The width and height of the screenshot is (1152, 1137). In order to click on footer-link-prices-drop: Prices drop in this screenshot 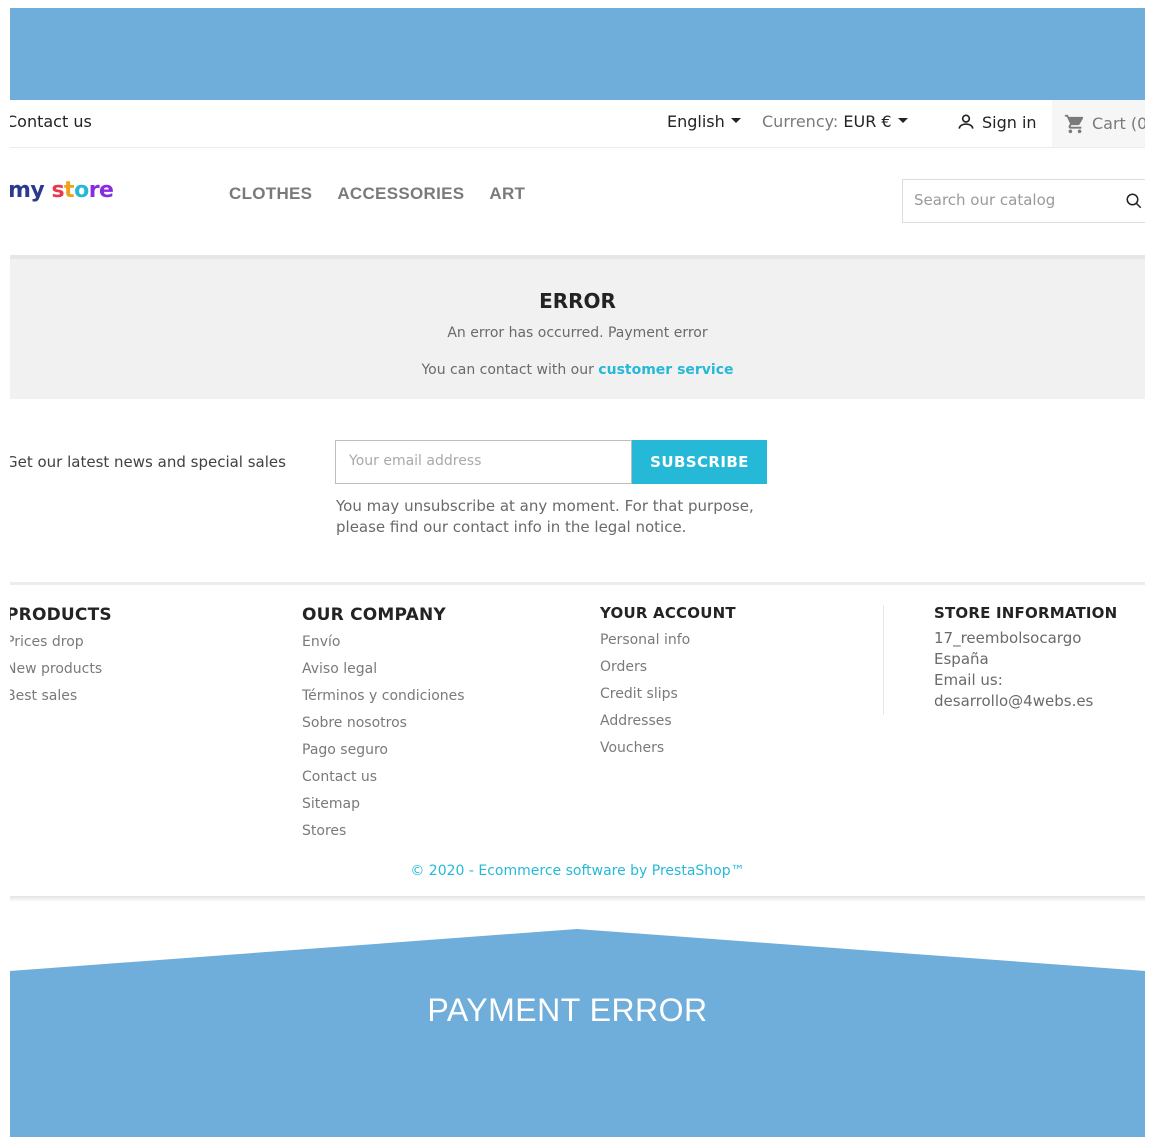, I will do `click(61, 646)`.